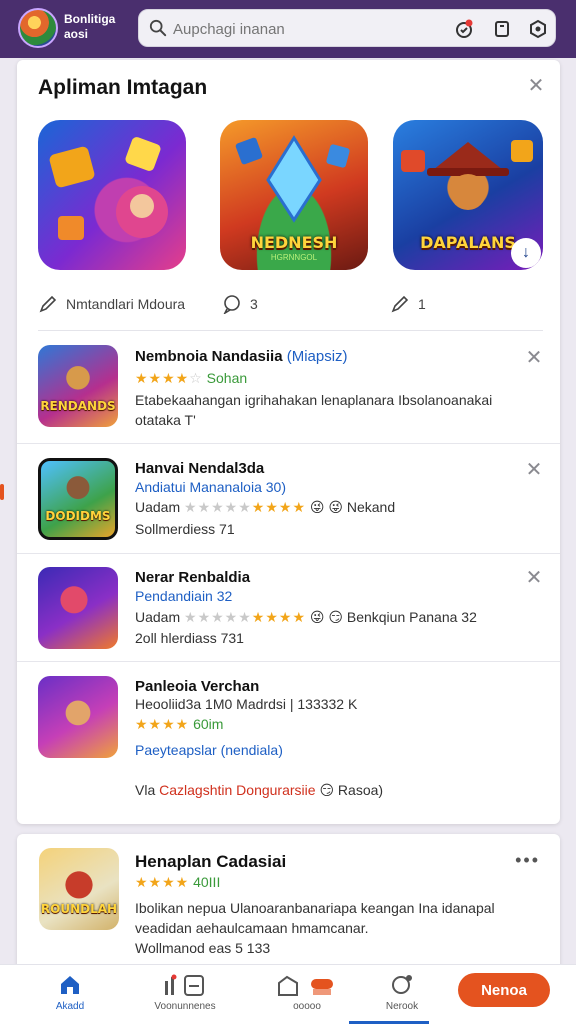  Describe the element at coordinates (70, 985) in the screenshot. I see `home-icon` at that location.